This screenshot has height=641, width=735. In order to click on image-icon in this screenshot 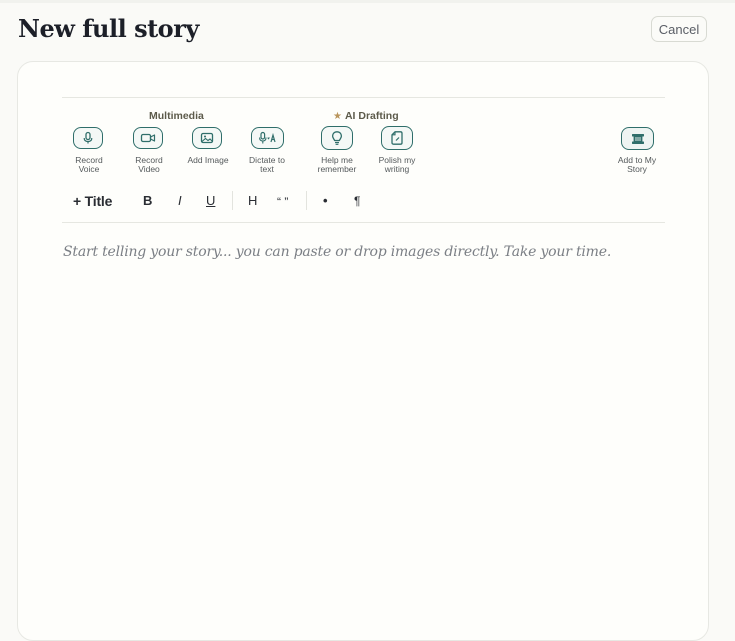, I will do `click(207, 138)`.